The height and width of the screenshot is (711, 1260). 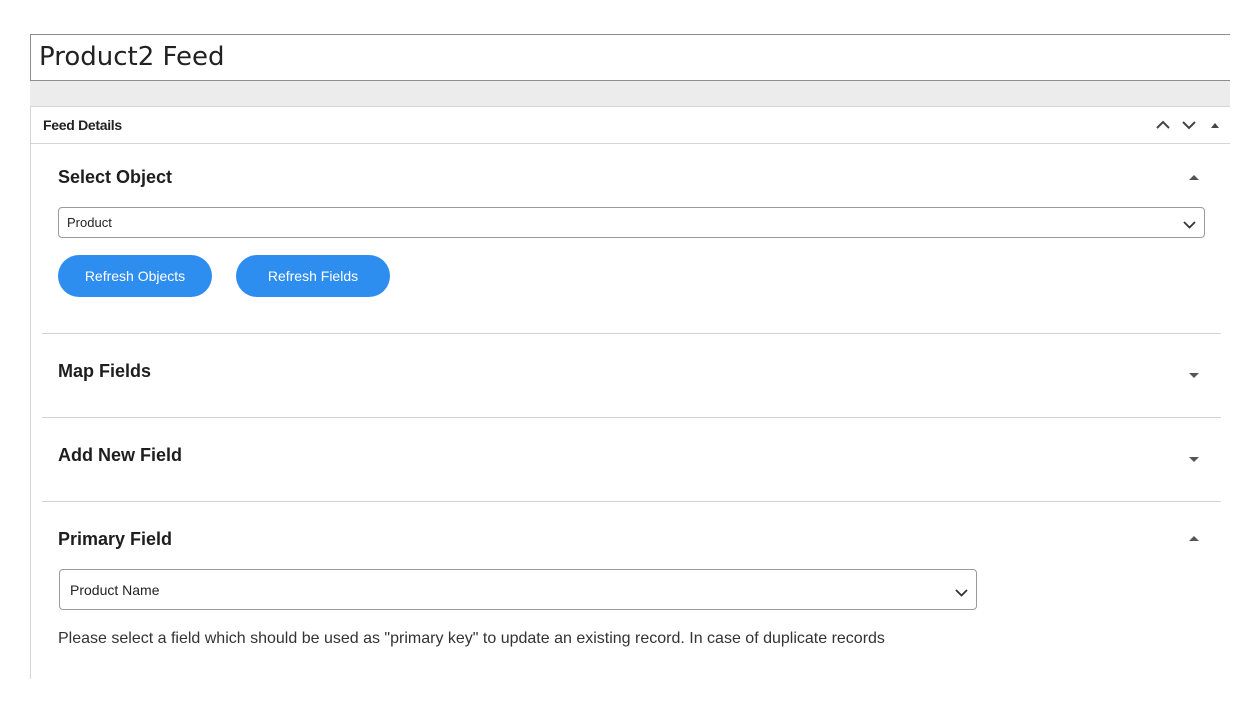 I want to click on page-title-bar: Product2 Feed, so click(x=630, y=57).